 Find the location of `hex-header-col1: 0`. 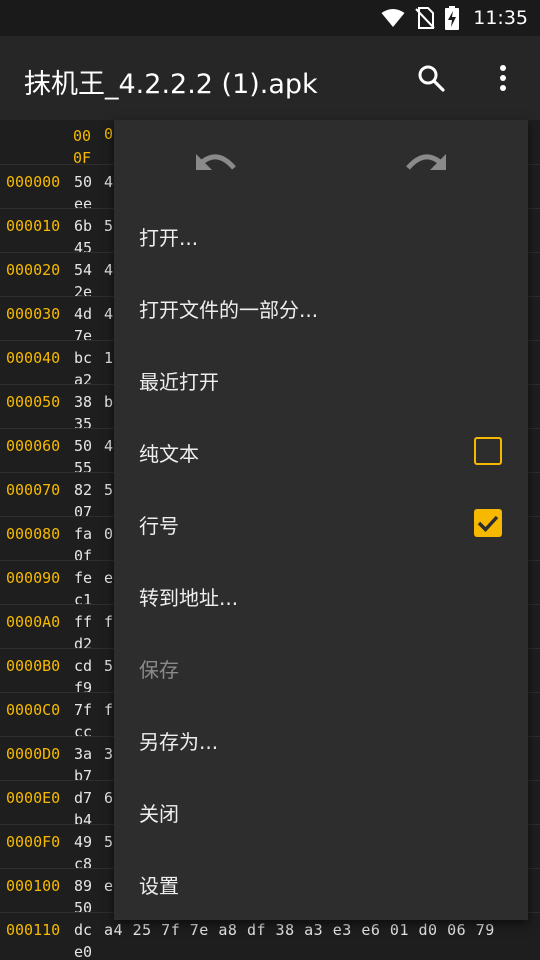

hex-header-col1: 0 is located at coordinates (109, 134).